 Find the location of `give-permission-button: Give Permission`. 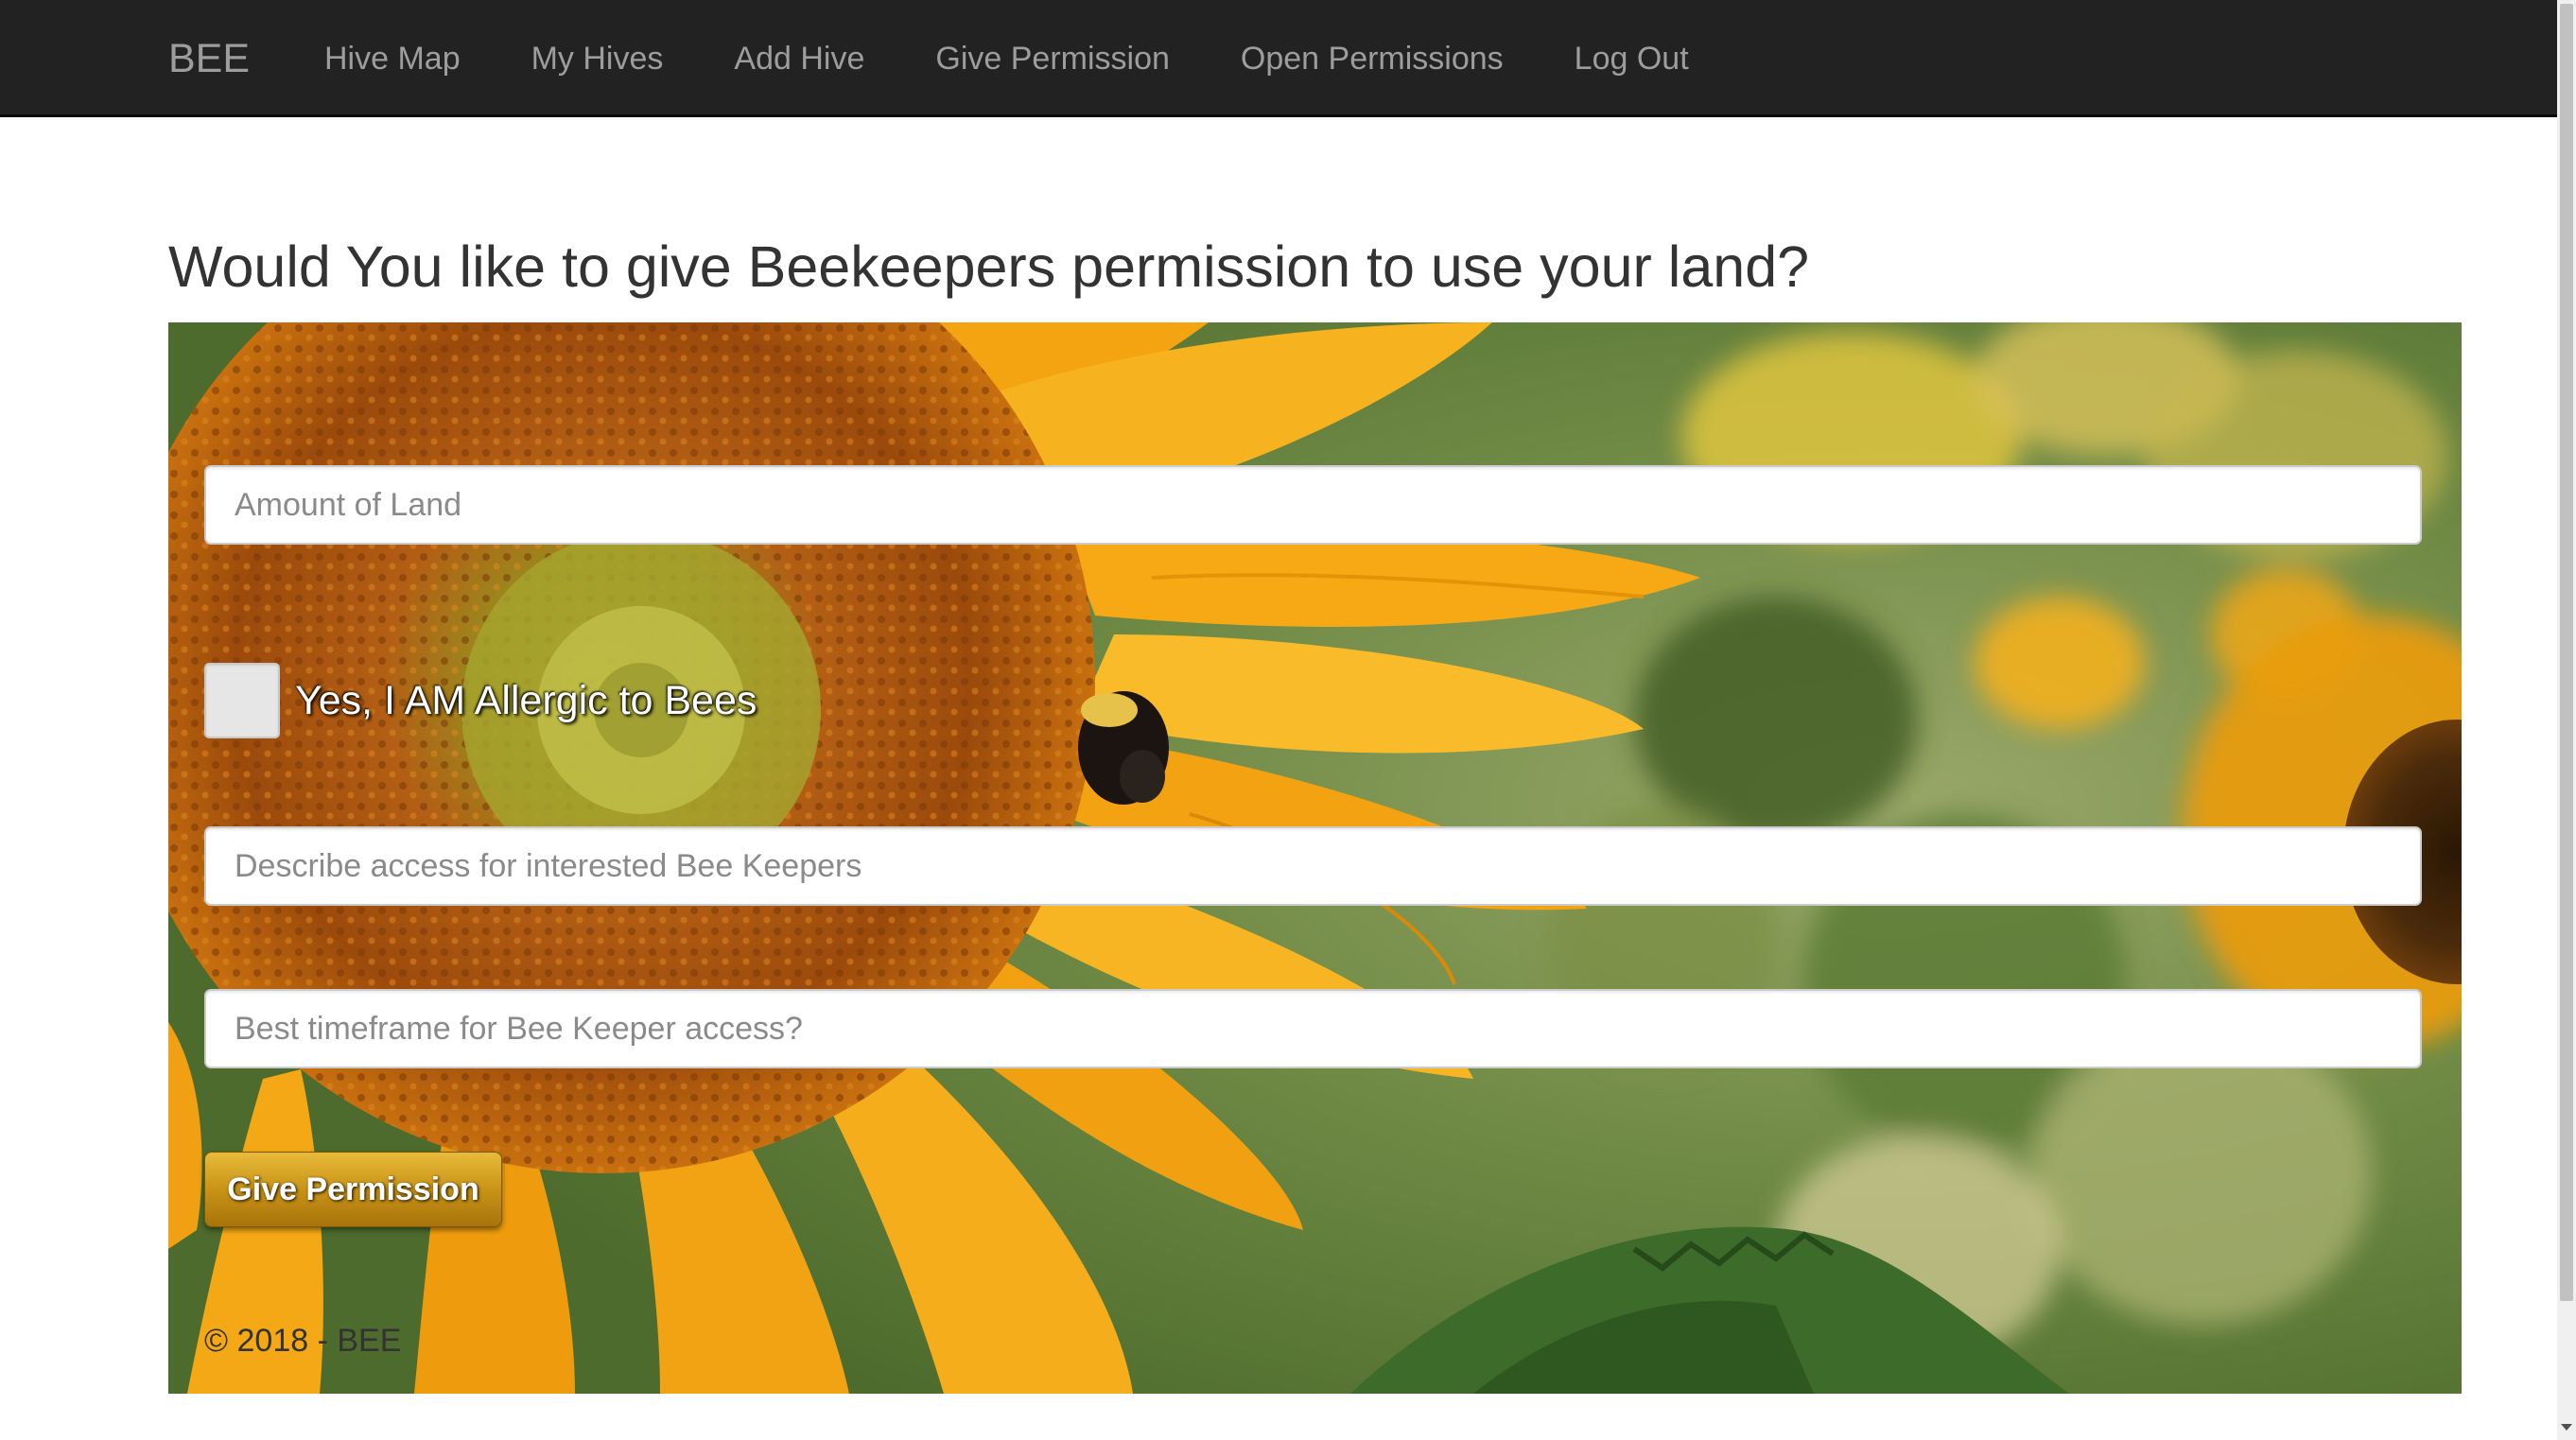

give-permission-button: Give Permission is located at coordinates (353, 1189).